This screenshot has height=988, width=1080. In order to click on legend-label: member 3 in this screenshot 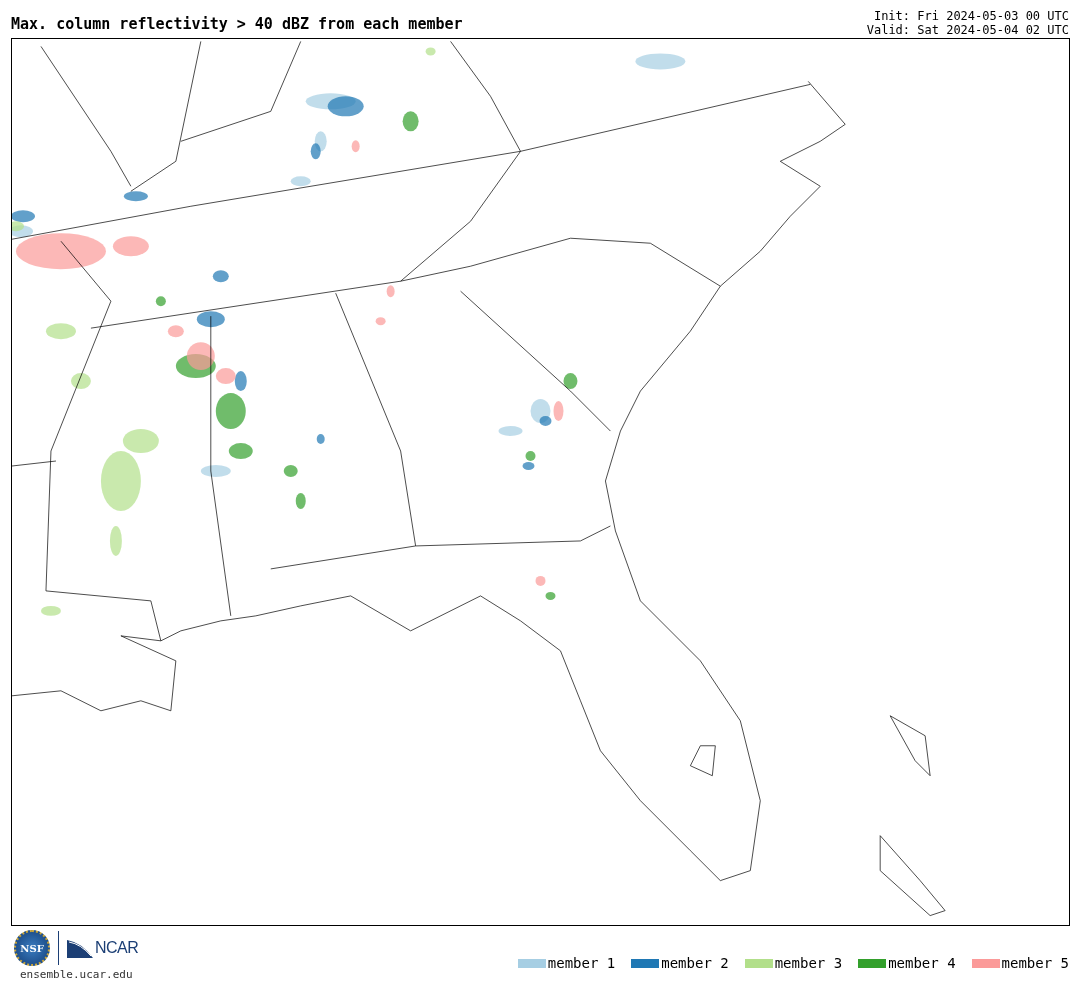, I will do `click(808, 963)`.